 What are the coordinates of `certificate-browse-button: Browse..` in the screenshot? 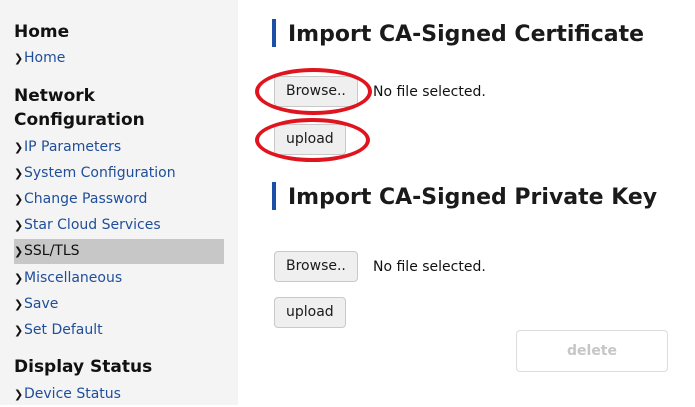 It's located at (316, 91).